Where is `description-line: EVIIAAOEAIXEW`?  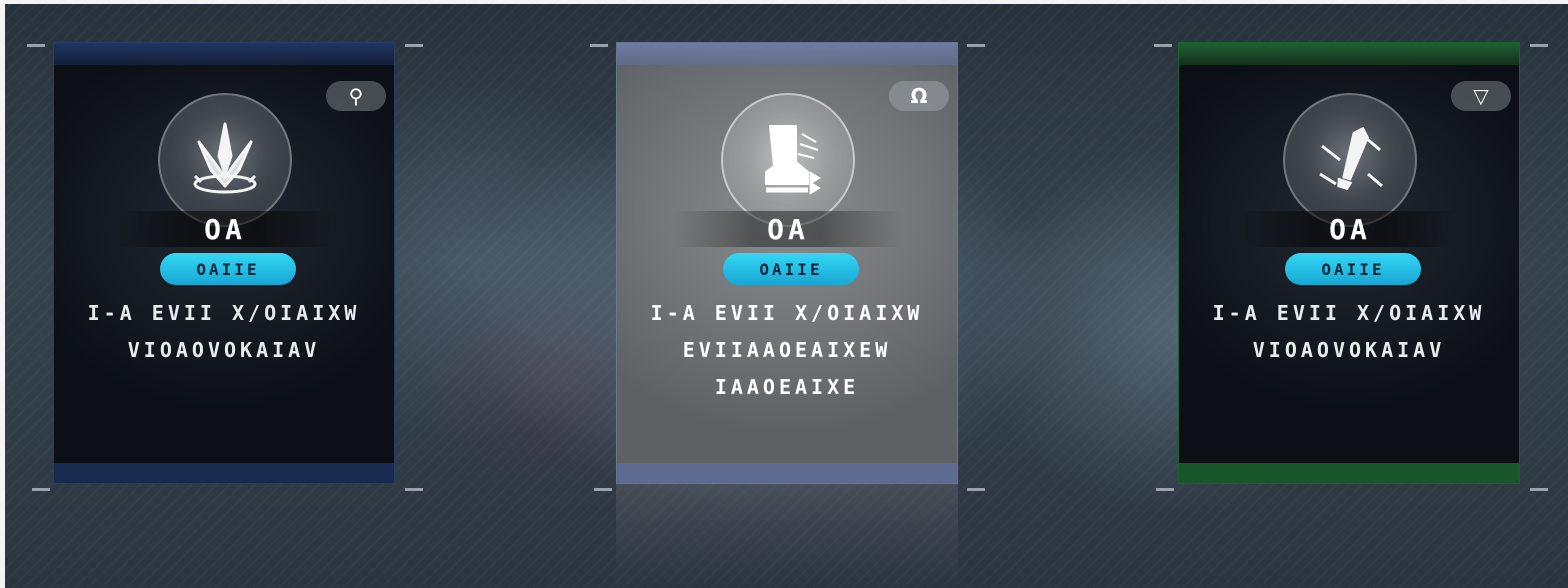
description-line: EVIIAAOEAIXEW is located at coordinates (787, 350).